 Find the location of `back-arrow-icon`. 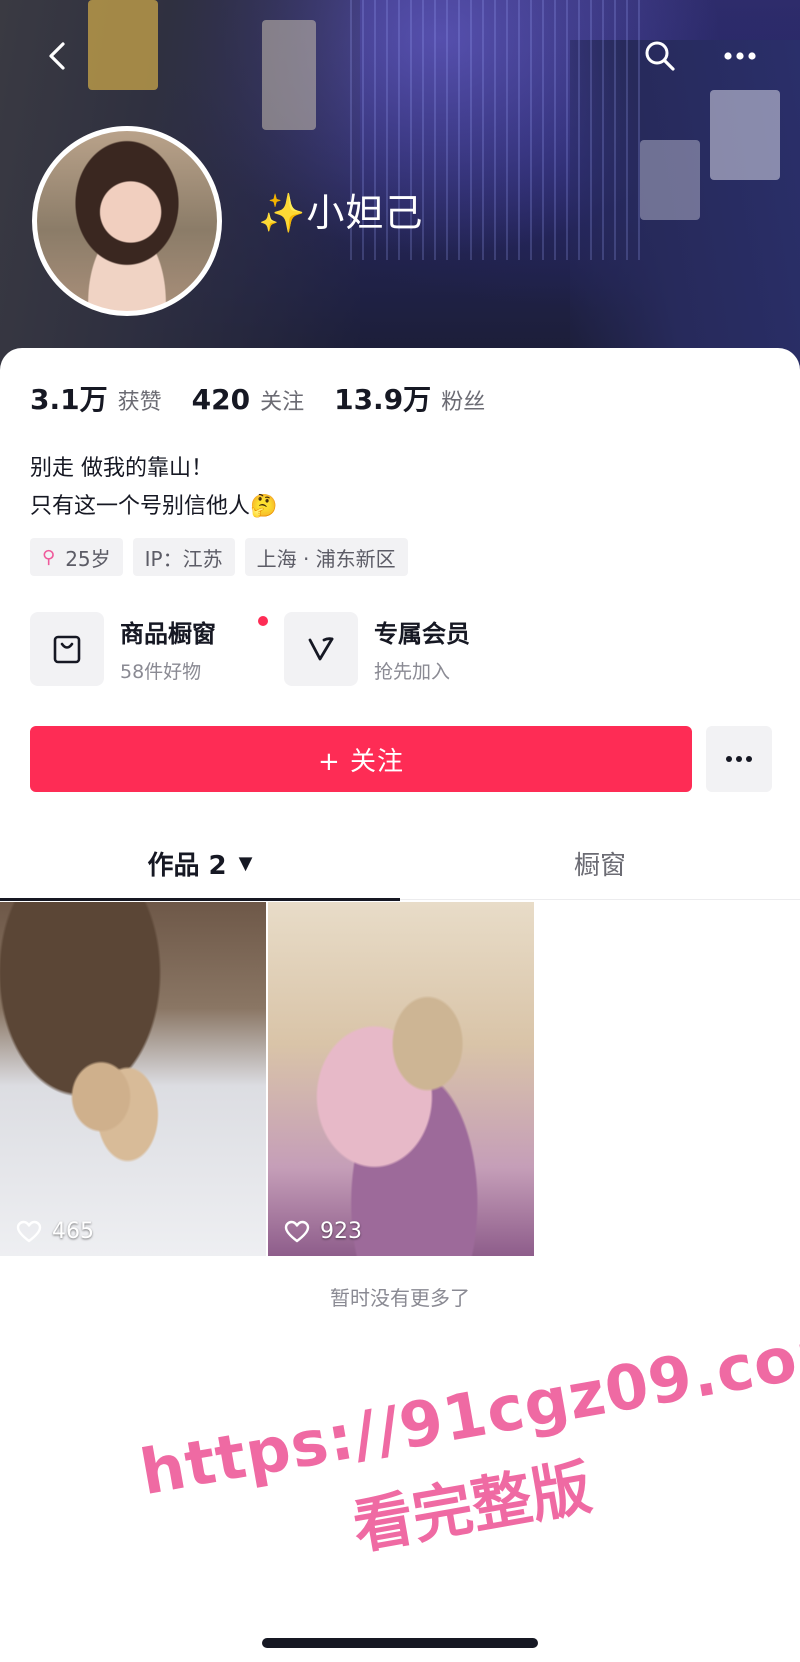

back-arrow-icon is located at coordinates (57, 56).